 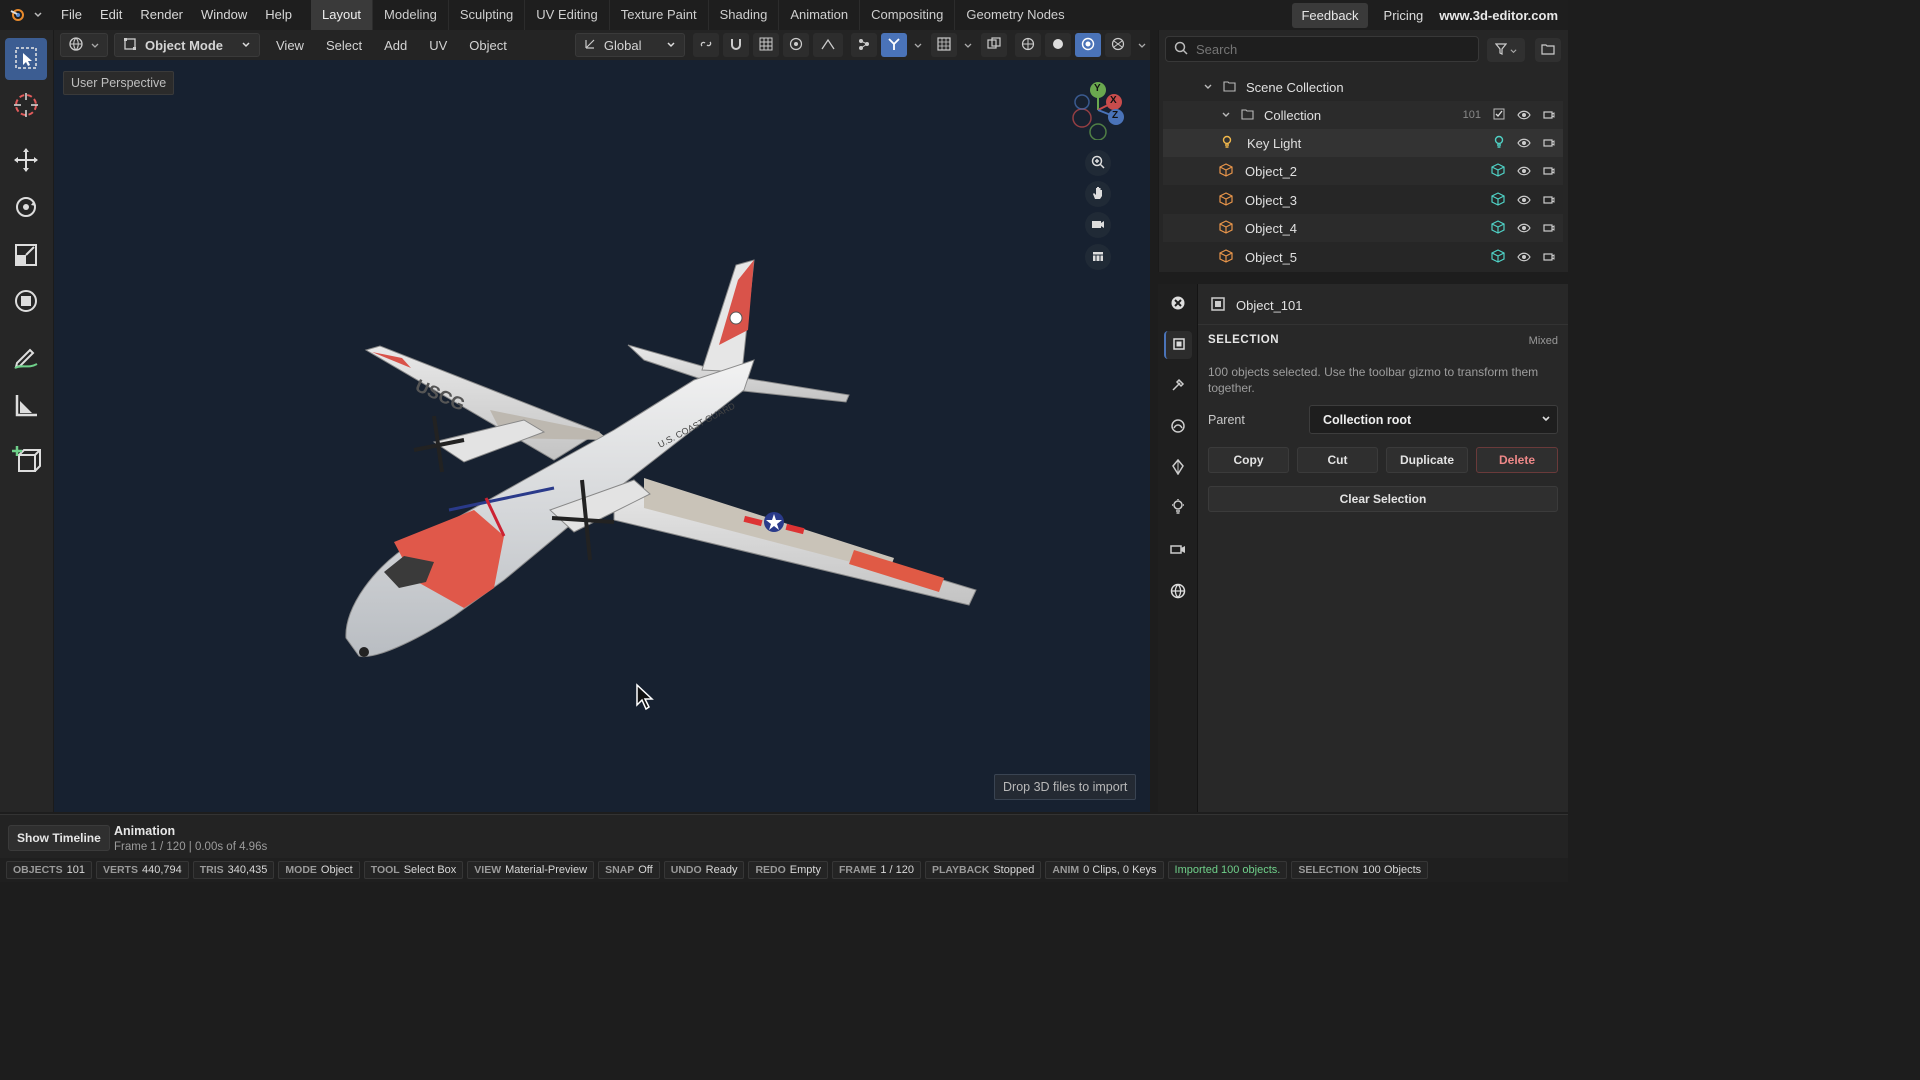 What do you see at coordinates (26, 406) in the screenshot?
I see `measure-tool` at bounding box center [26, 406].